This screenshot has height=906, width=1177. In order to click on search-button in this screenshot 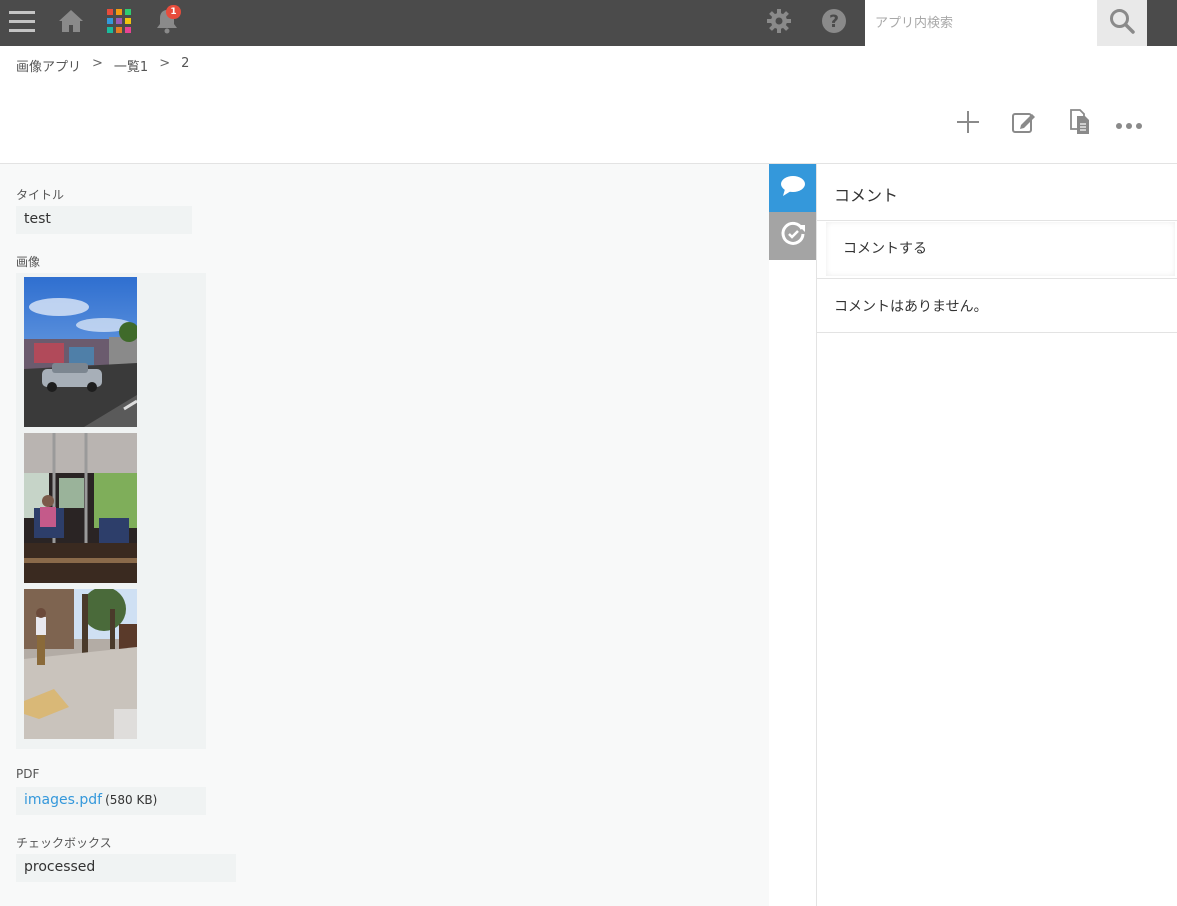, I will do `click(1122, 23)`.